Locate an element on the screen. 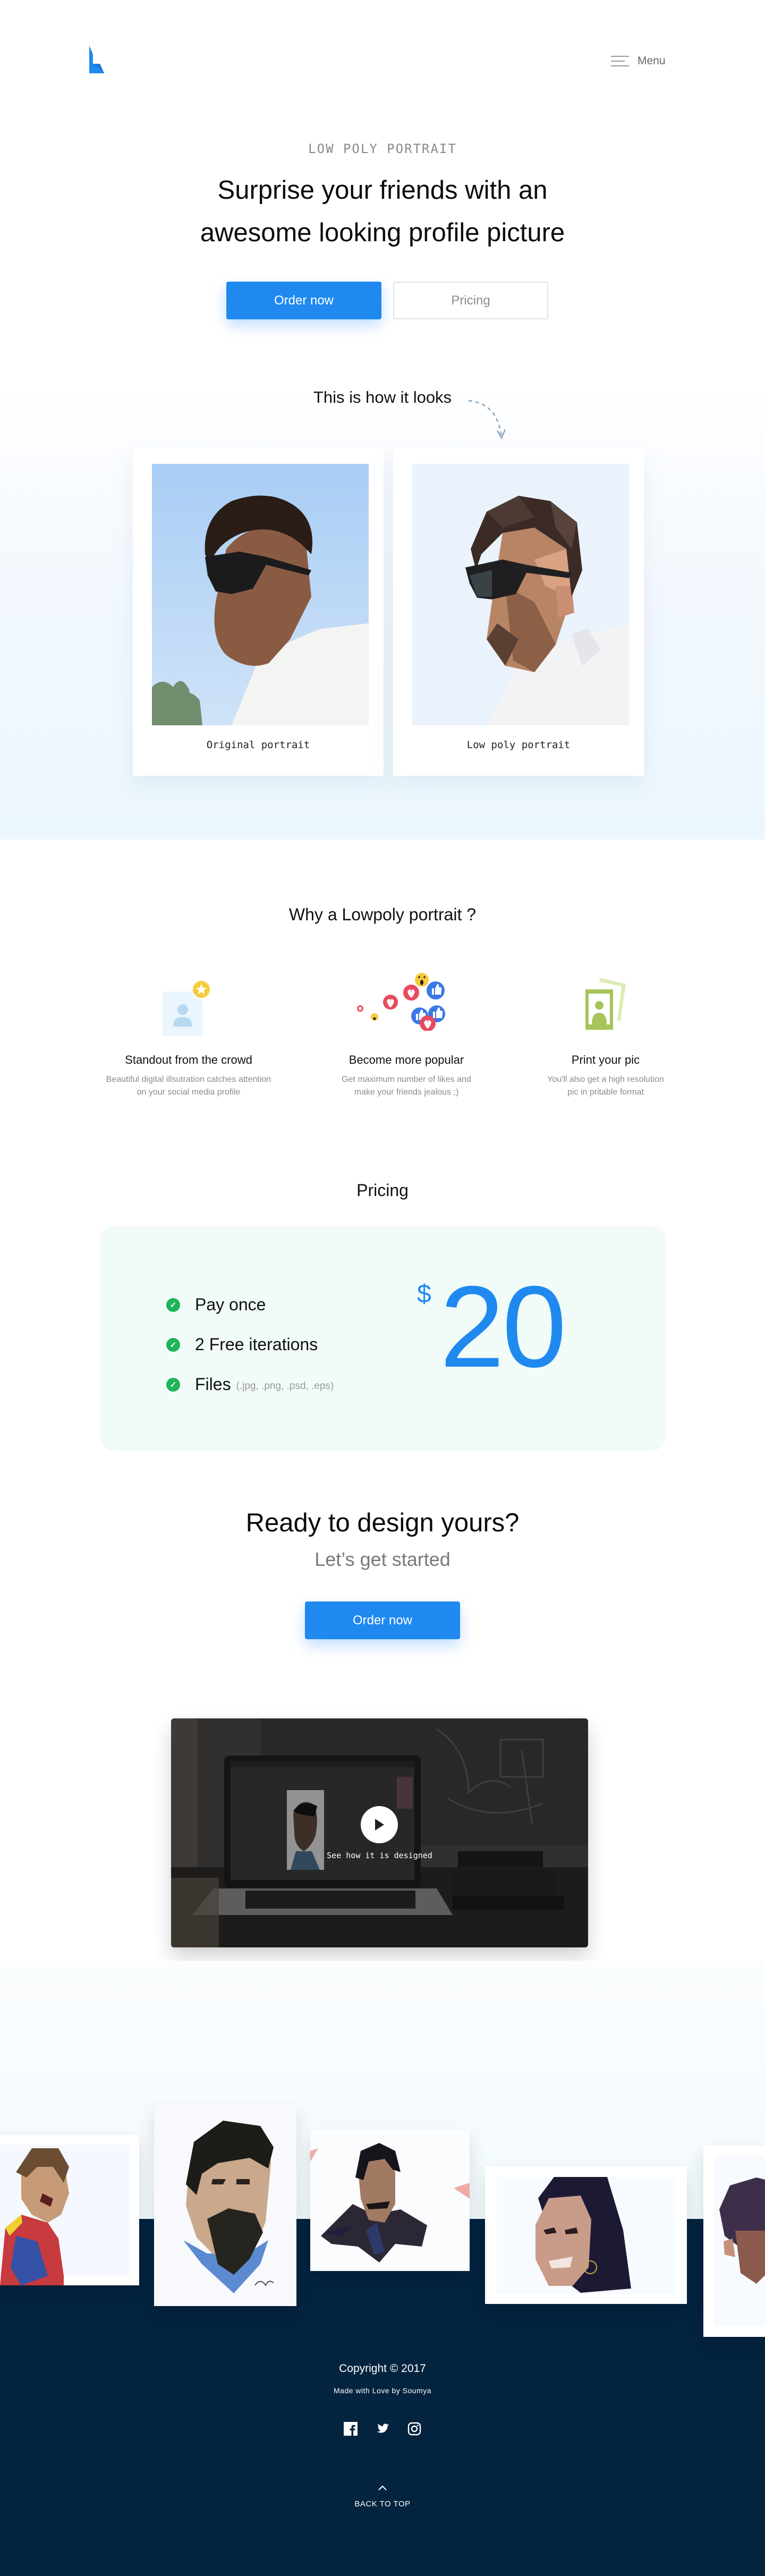  back-to-top-link: BACK TO TOP is located at coordinates (382, 2495).